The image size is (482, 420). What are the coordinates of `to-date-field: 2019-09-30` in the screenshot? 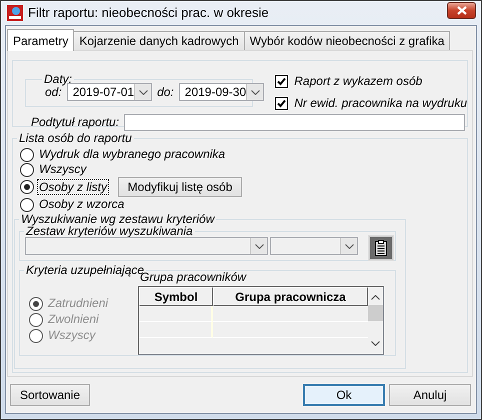 It's located at (221, 92).